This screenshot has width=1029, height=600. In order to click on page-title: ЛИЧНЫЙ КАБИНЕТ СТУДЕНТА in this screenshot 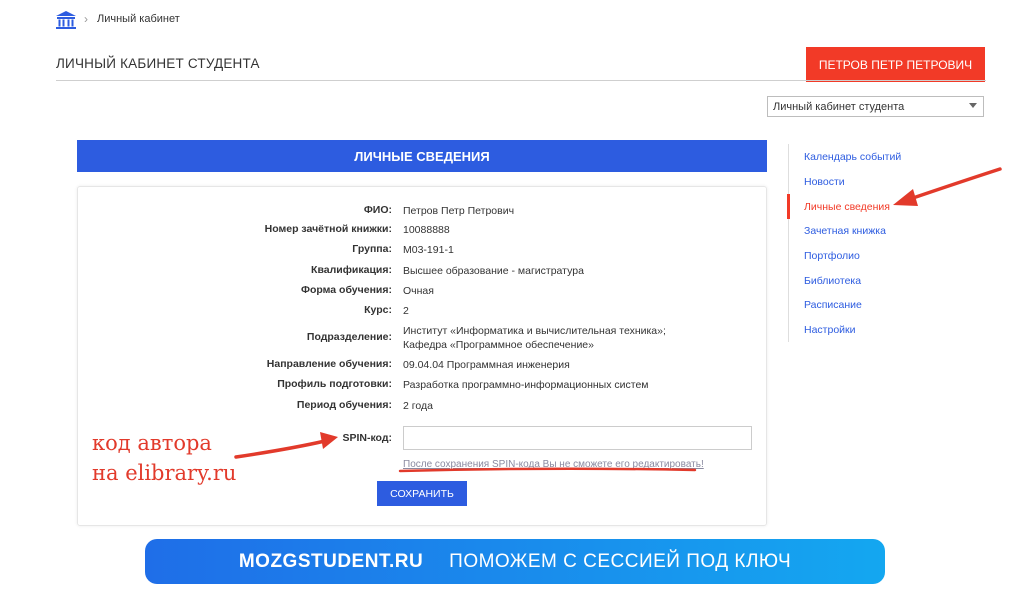, I will do `click(158, 63)`.